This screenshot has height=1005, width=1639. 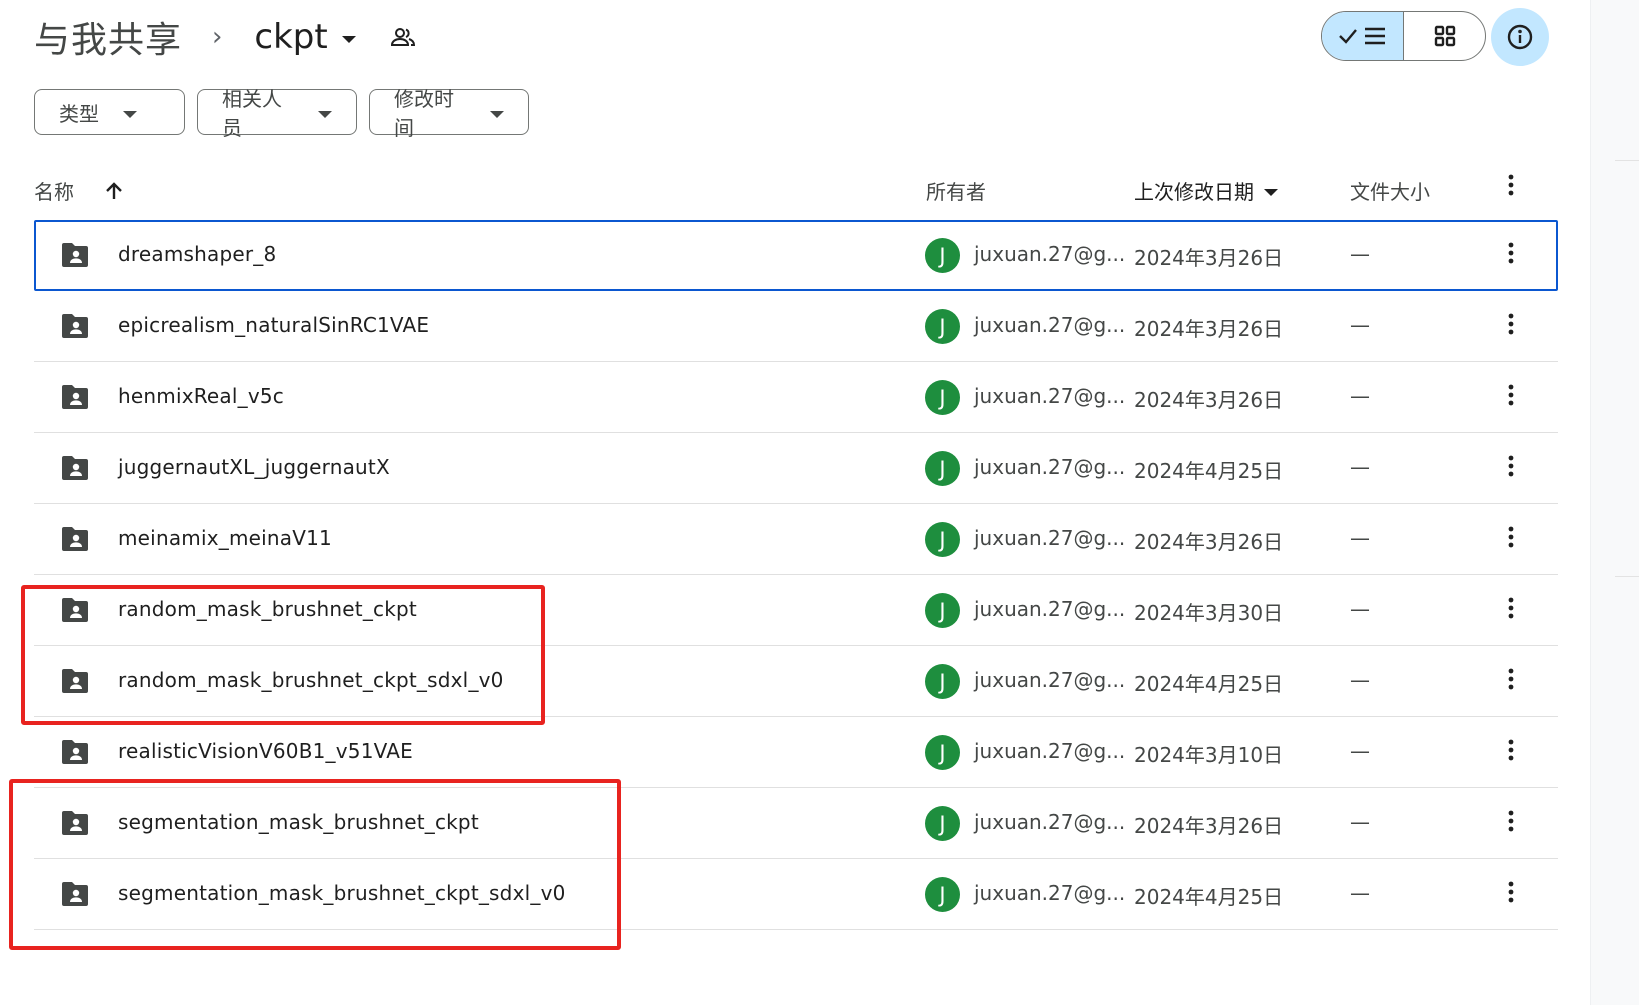 What do you see at coordinates (265, 751) in the screenshot?
I see `file-name: realisticVisionV60B1_v51VAE` at bounding box center [265, 751].